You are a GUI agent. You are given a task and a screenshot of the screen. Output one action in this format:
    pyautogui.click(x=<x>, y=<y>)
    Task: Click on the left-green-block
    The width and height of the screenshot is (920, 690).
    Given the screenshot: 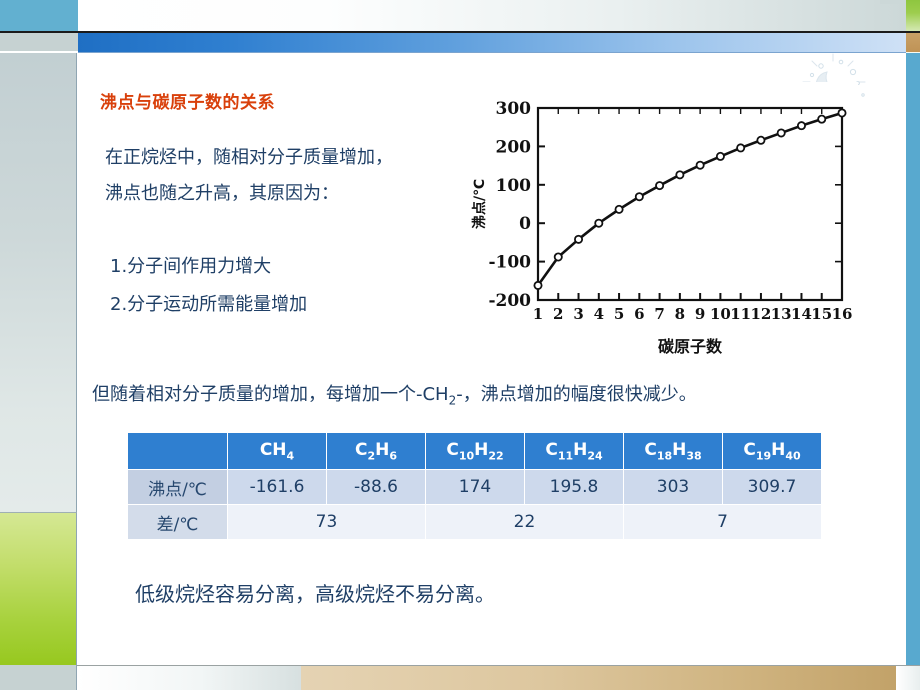 What is the action you would take?
    pyautogui.click(x=38, y=588)
    